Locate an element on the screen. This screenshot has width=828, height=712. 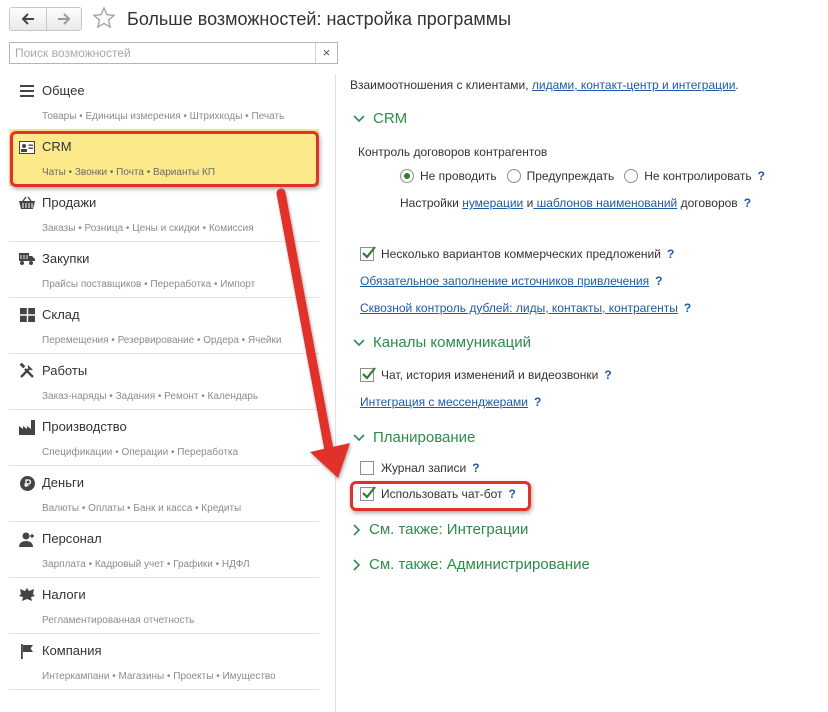
sidebar-item-title: Склад is located at coordinates (61, 314).